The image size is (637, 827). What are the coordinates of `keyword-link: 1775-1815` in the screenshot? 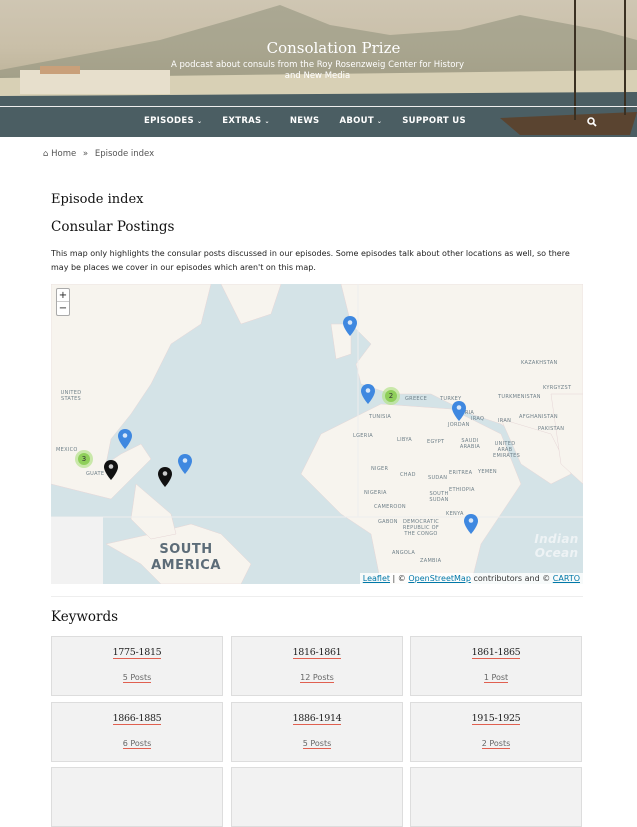 It's located at (137, 653).